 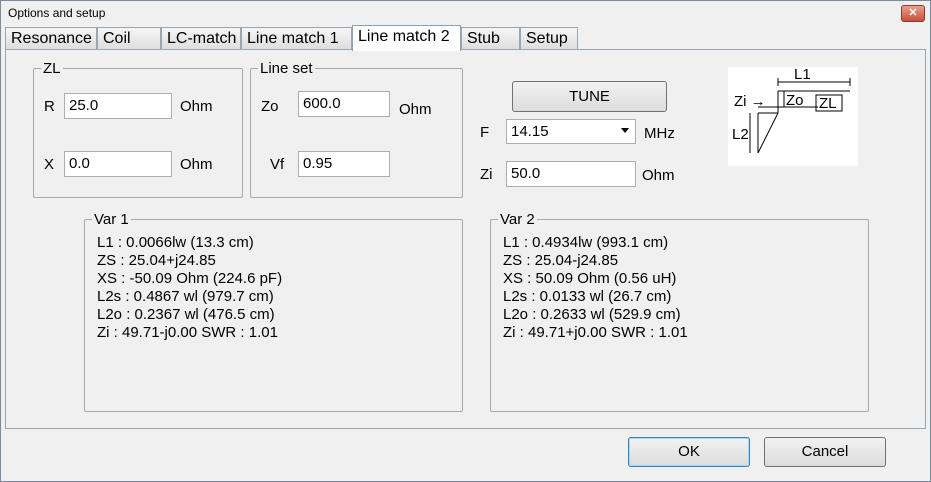 I want to click on vf-input: 0.95, so click(x=344, y=164).